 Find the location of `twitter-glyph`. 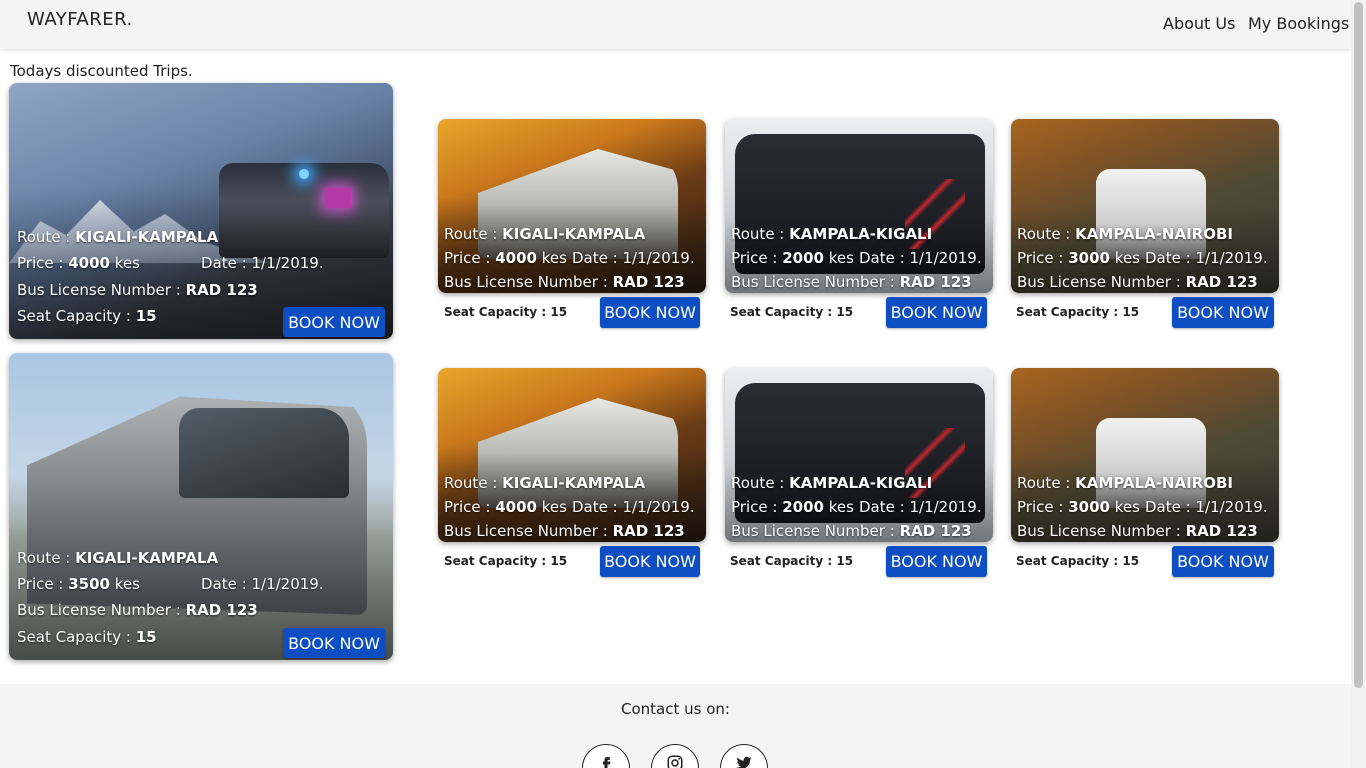

twitter-glyph is located at coordinates (744, 762).